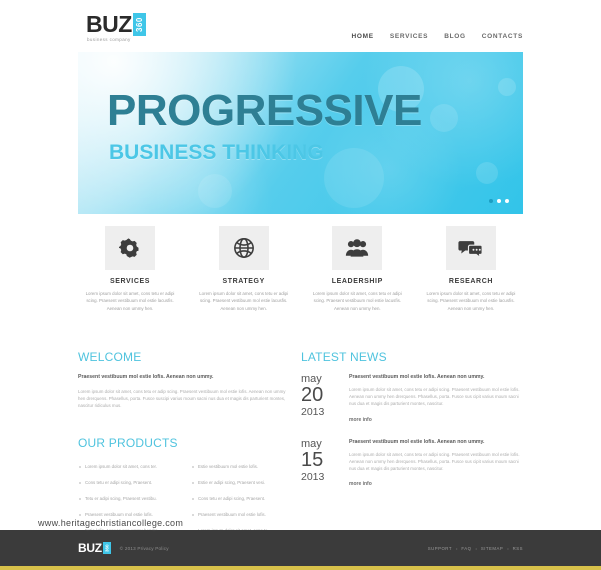  I want to click on product-list-item: Tetu er adipi scing, Praesent vestibu., so click(127, 499).